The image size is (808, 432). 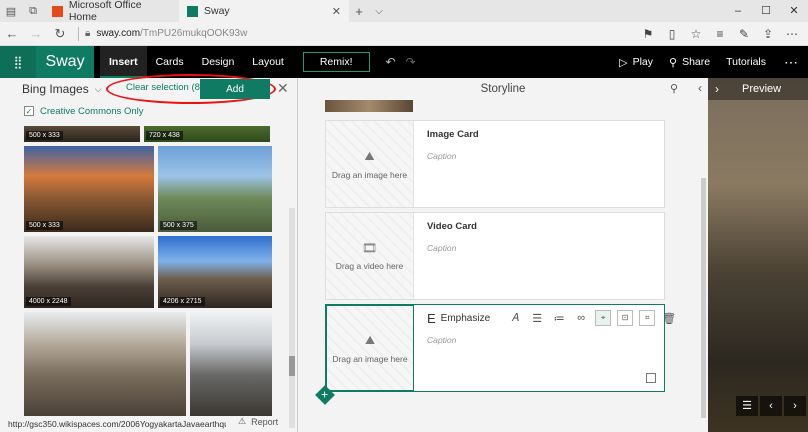 What do you see at coordinates (148, 111) in the screenshot?
I see `creative-commons-row: ✓ Creative Commons Only` at bounding box center [148, 111].